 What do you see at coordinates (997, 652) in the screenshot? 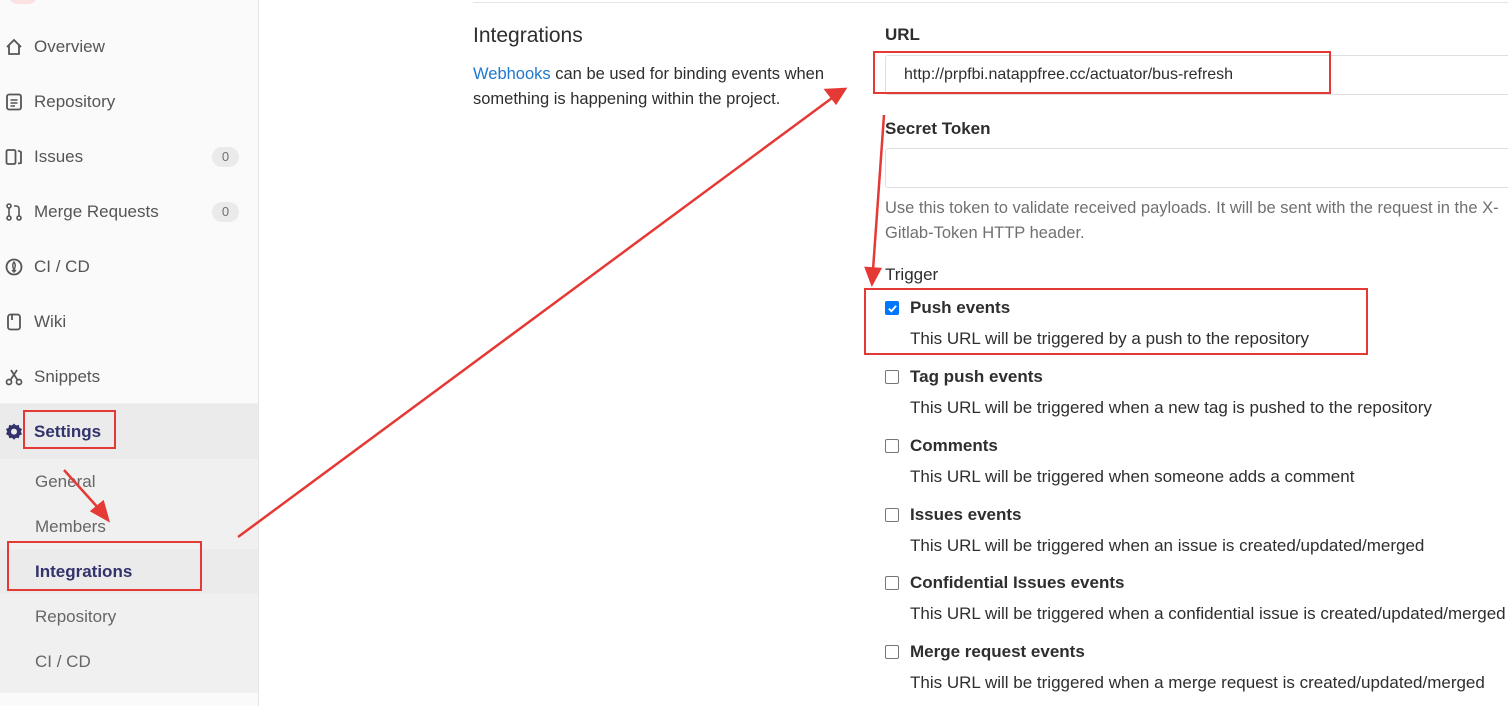
I see `merge-request-events-label: Merge request events` at bounding box center [997, 652].